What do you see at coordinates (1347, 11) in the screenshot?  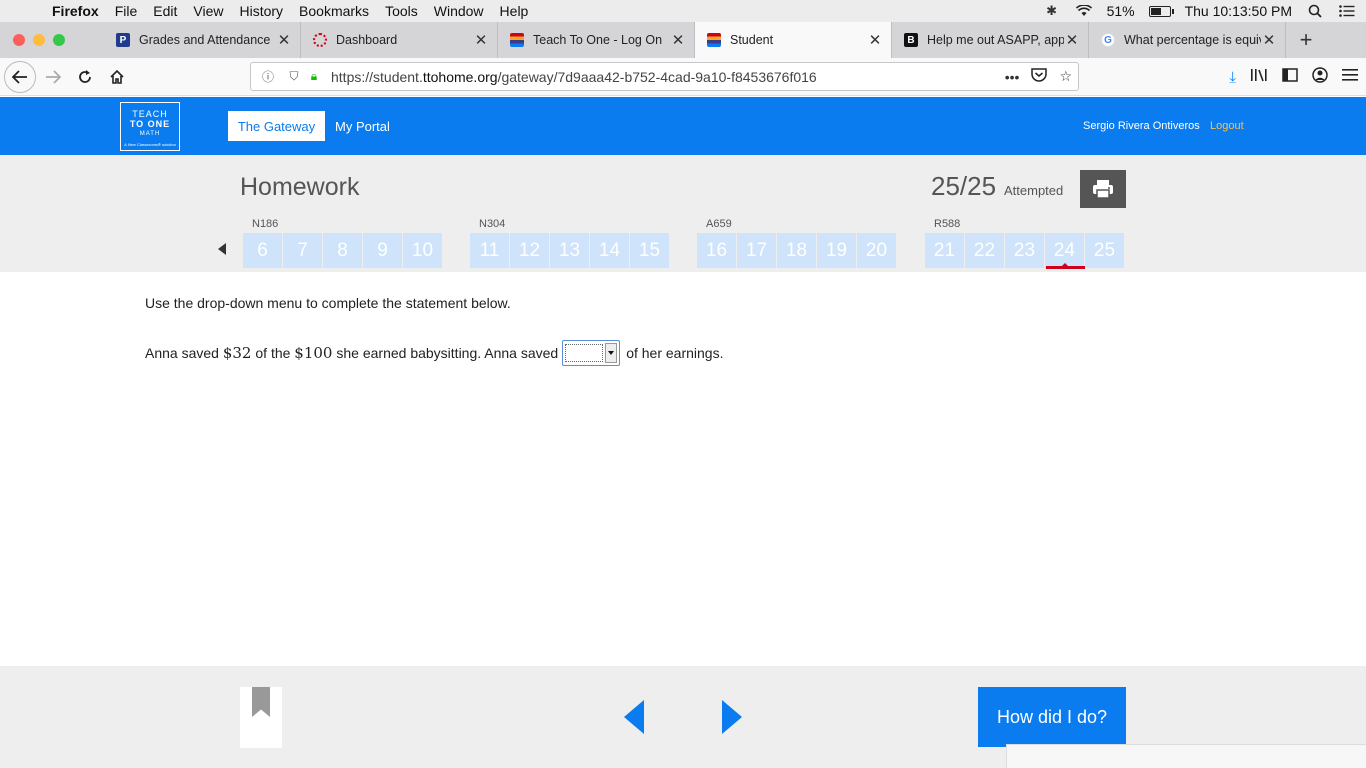 I see `notification-center-icon` at bounding box center [1347, 11].